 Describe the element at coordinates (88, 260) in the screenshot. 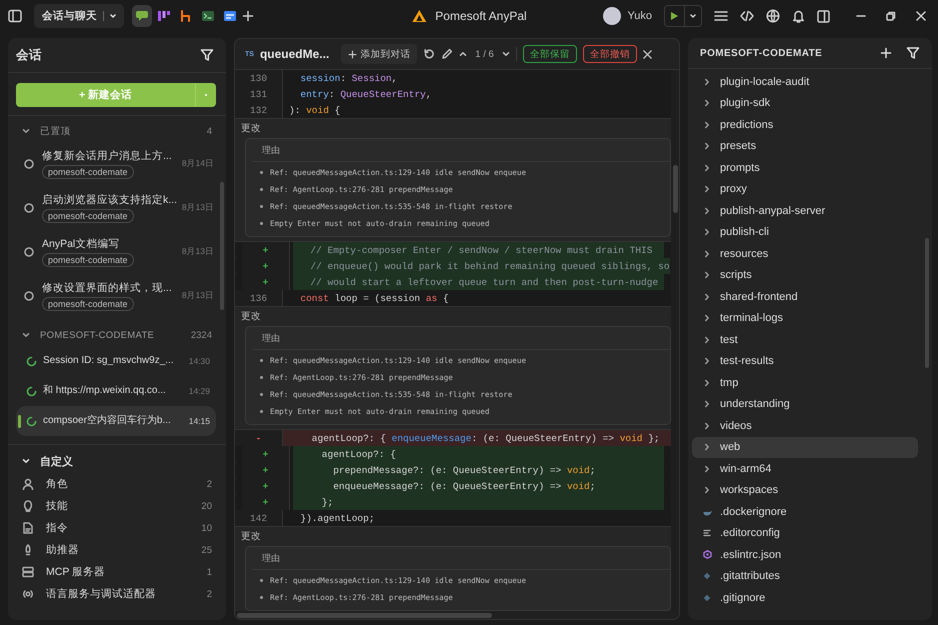

I see `project-tag: pomesoft-codemate` at that location.